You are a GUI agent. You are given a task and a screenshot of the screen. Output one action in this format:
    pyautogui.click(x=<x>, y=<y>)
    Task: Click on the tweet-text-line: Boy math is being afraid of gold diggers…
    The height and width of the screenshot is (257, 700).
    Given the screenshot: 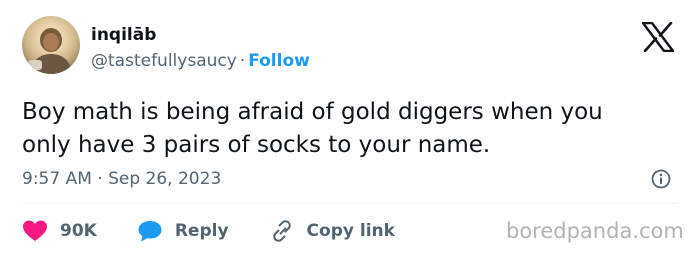 What is the action you would take?
    pyautogui.click(x=312, y=112)
    